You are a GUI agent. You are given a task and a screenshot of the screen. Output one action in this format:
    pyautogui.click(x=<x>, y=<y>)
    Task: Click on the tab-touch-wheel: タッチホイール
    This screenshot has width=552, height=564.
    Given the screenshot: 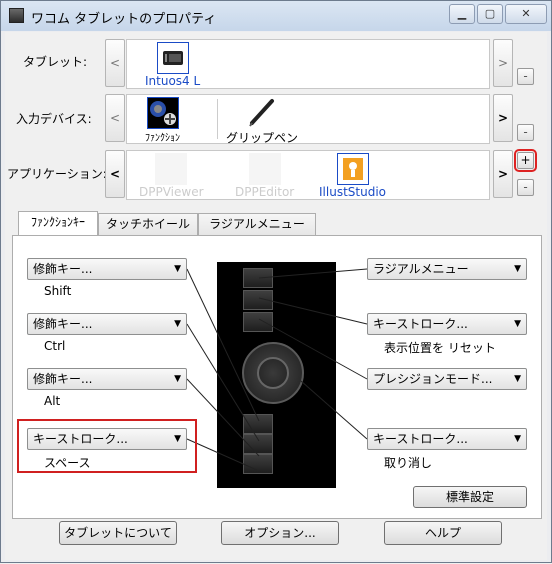 What is the action you would take?
    pyautogui.click(x=148, y=224)
    